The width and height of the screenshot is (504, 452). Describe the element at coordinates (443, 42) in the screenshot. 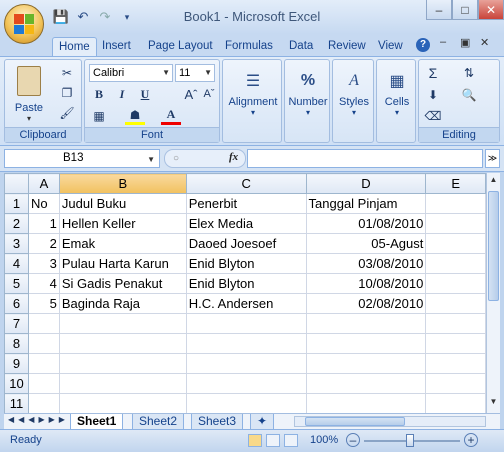

I see `ribbon-minimize-icon: –` at that location.